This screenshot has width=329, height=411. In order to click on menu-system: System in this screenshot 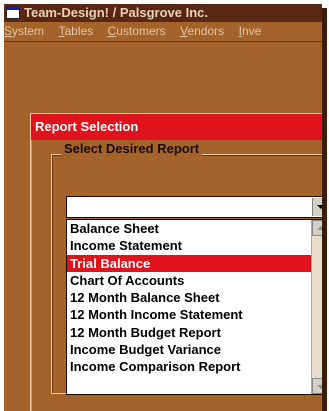, I will do `click(24, 31)`.